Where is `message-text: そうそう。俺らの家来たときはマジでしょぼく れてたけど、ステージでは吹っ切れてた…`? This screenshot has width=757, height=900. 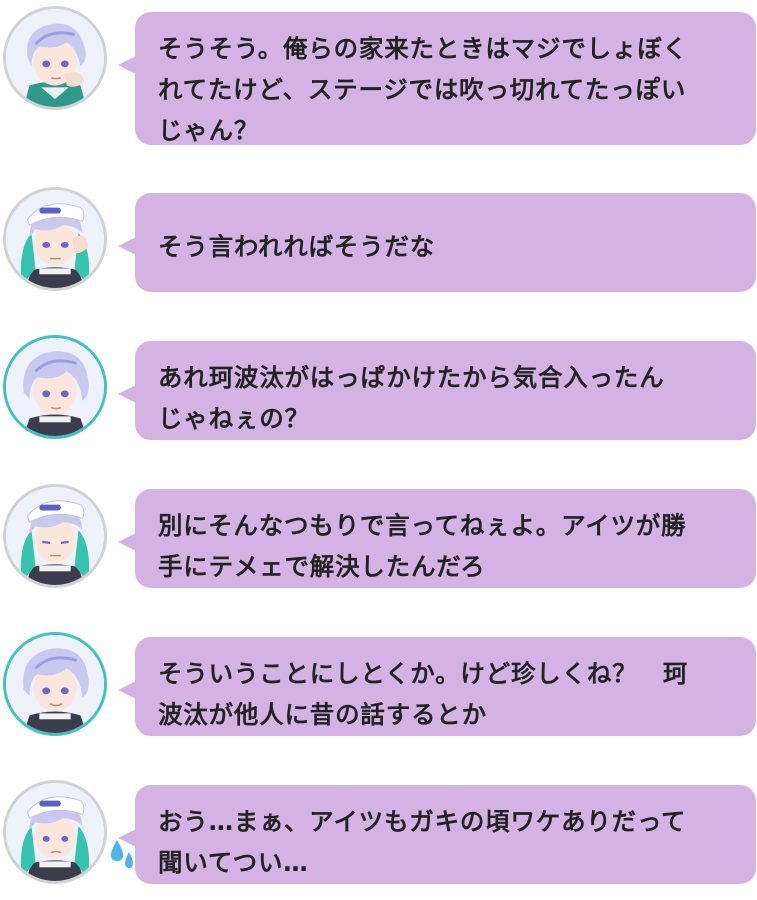 message-text: そうそう。俺らの家来たときはマジでしょぼく れてたけど、ステージでは吹っ切れてた… is located at coordinates (423, 89).